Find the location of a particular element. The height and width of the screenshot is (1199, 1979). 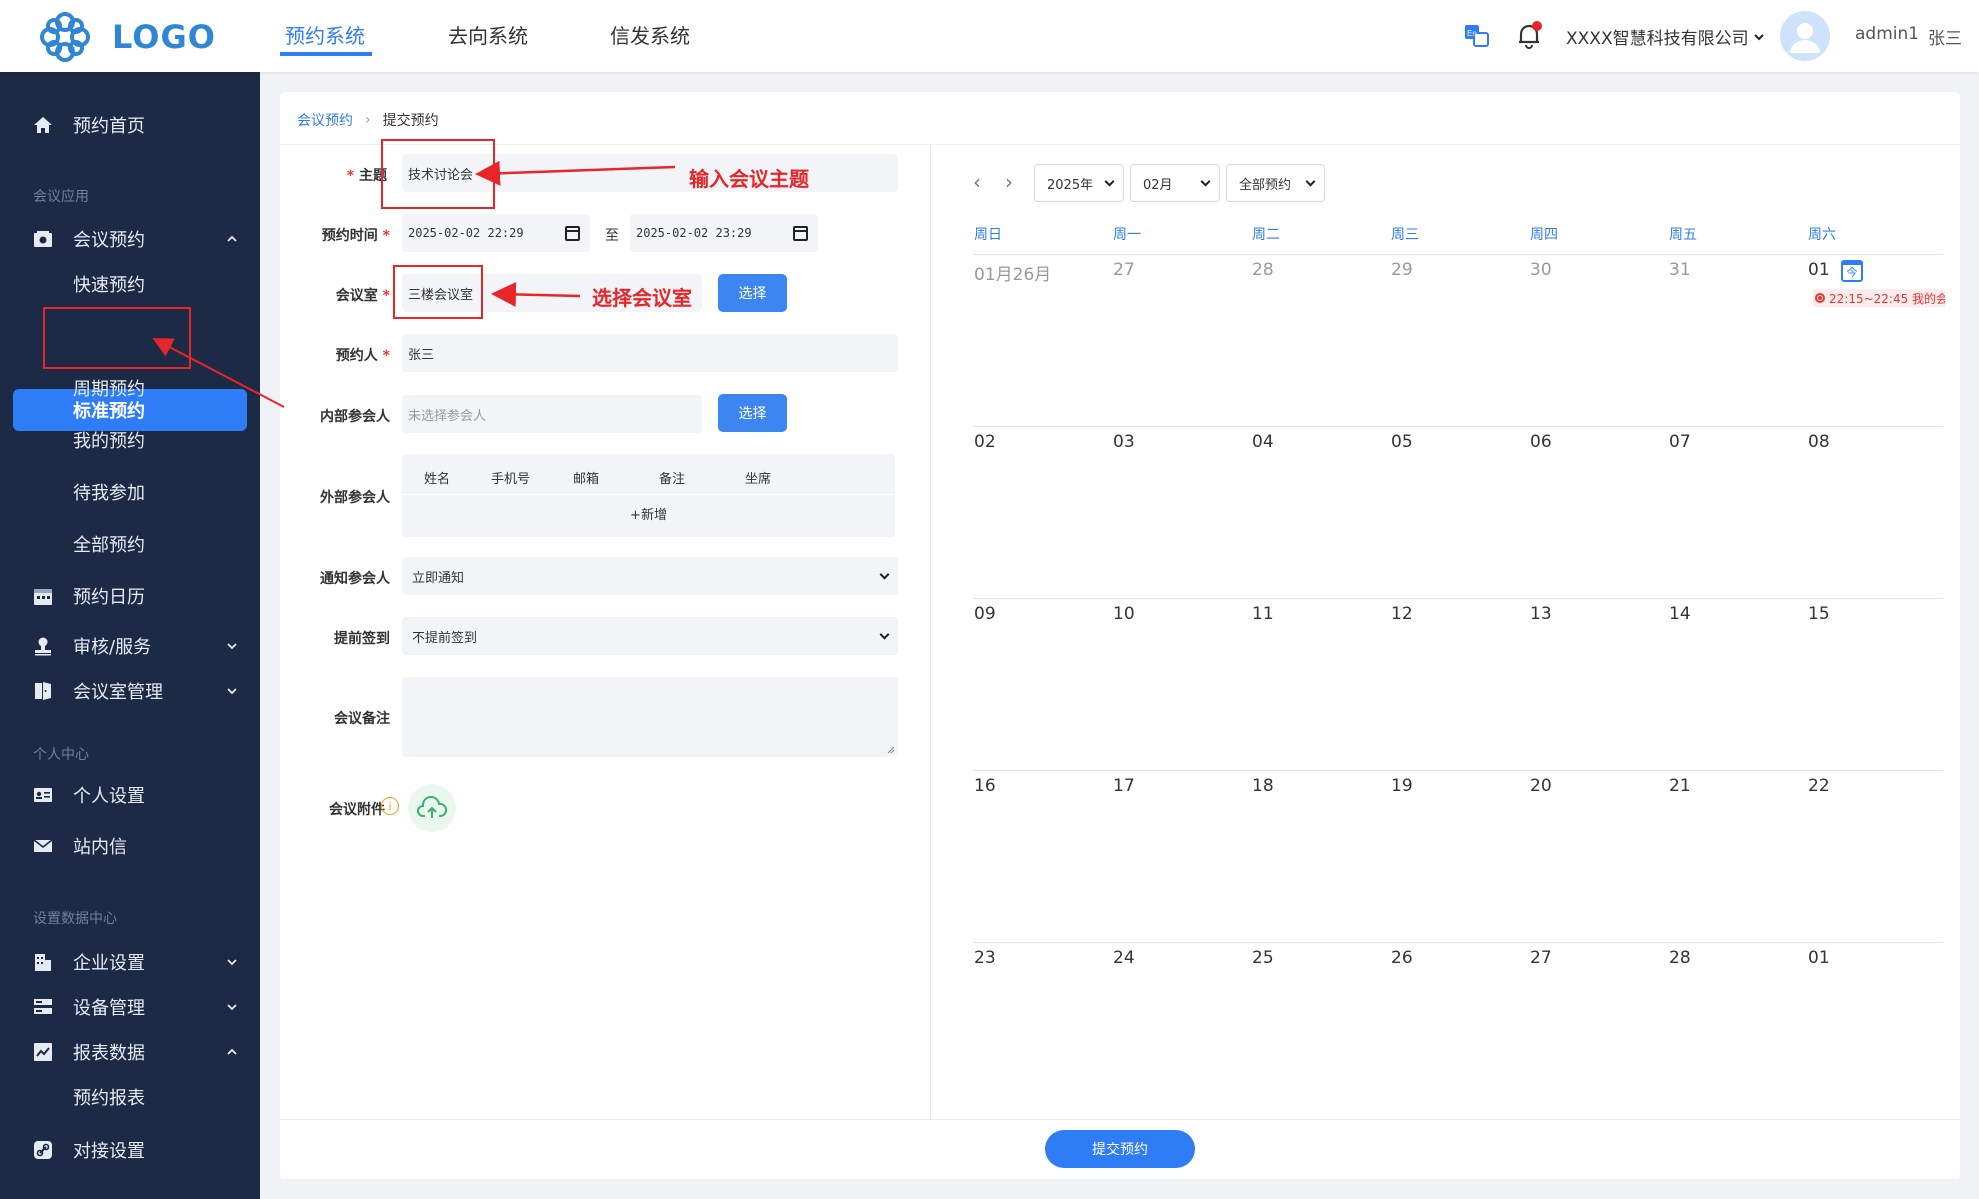

calendar-day: 14 is located at coordinates (1680, 614).